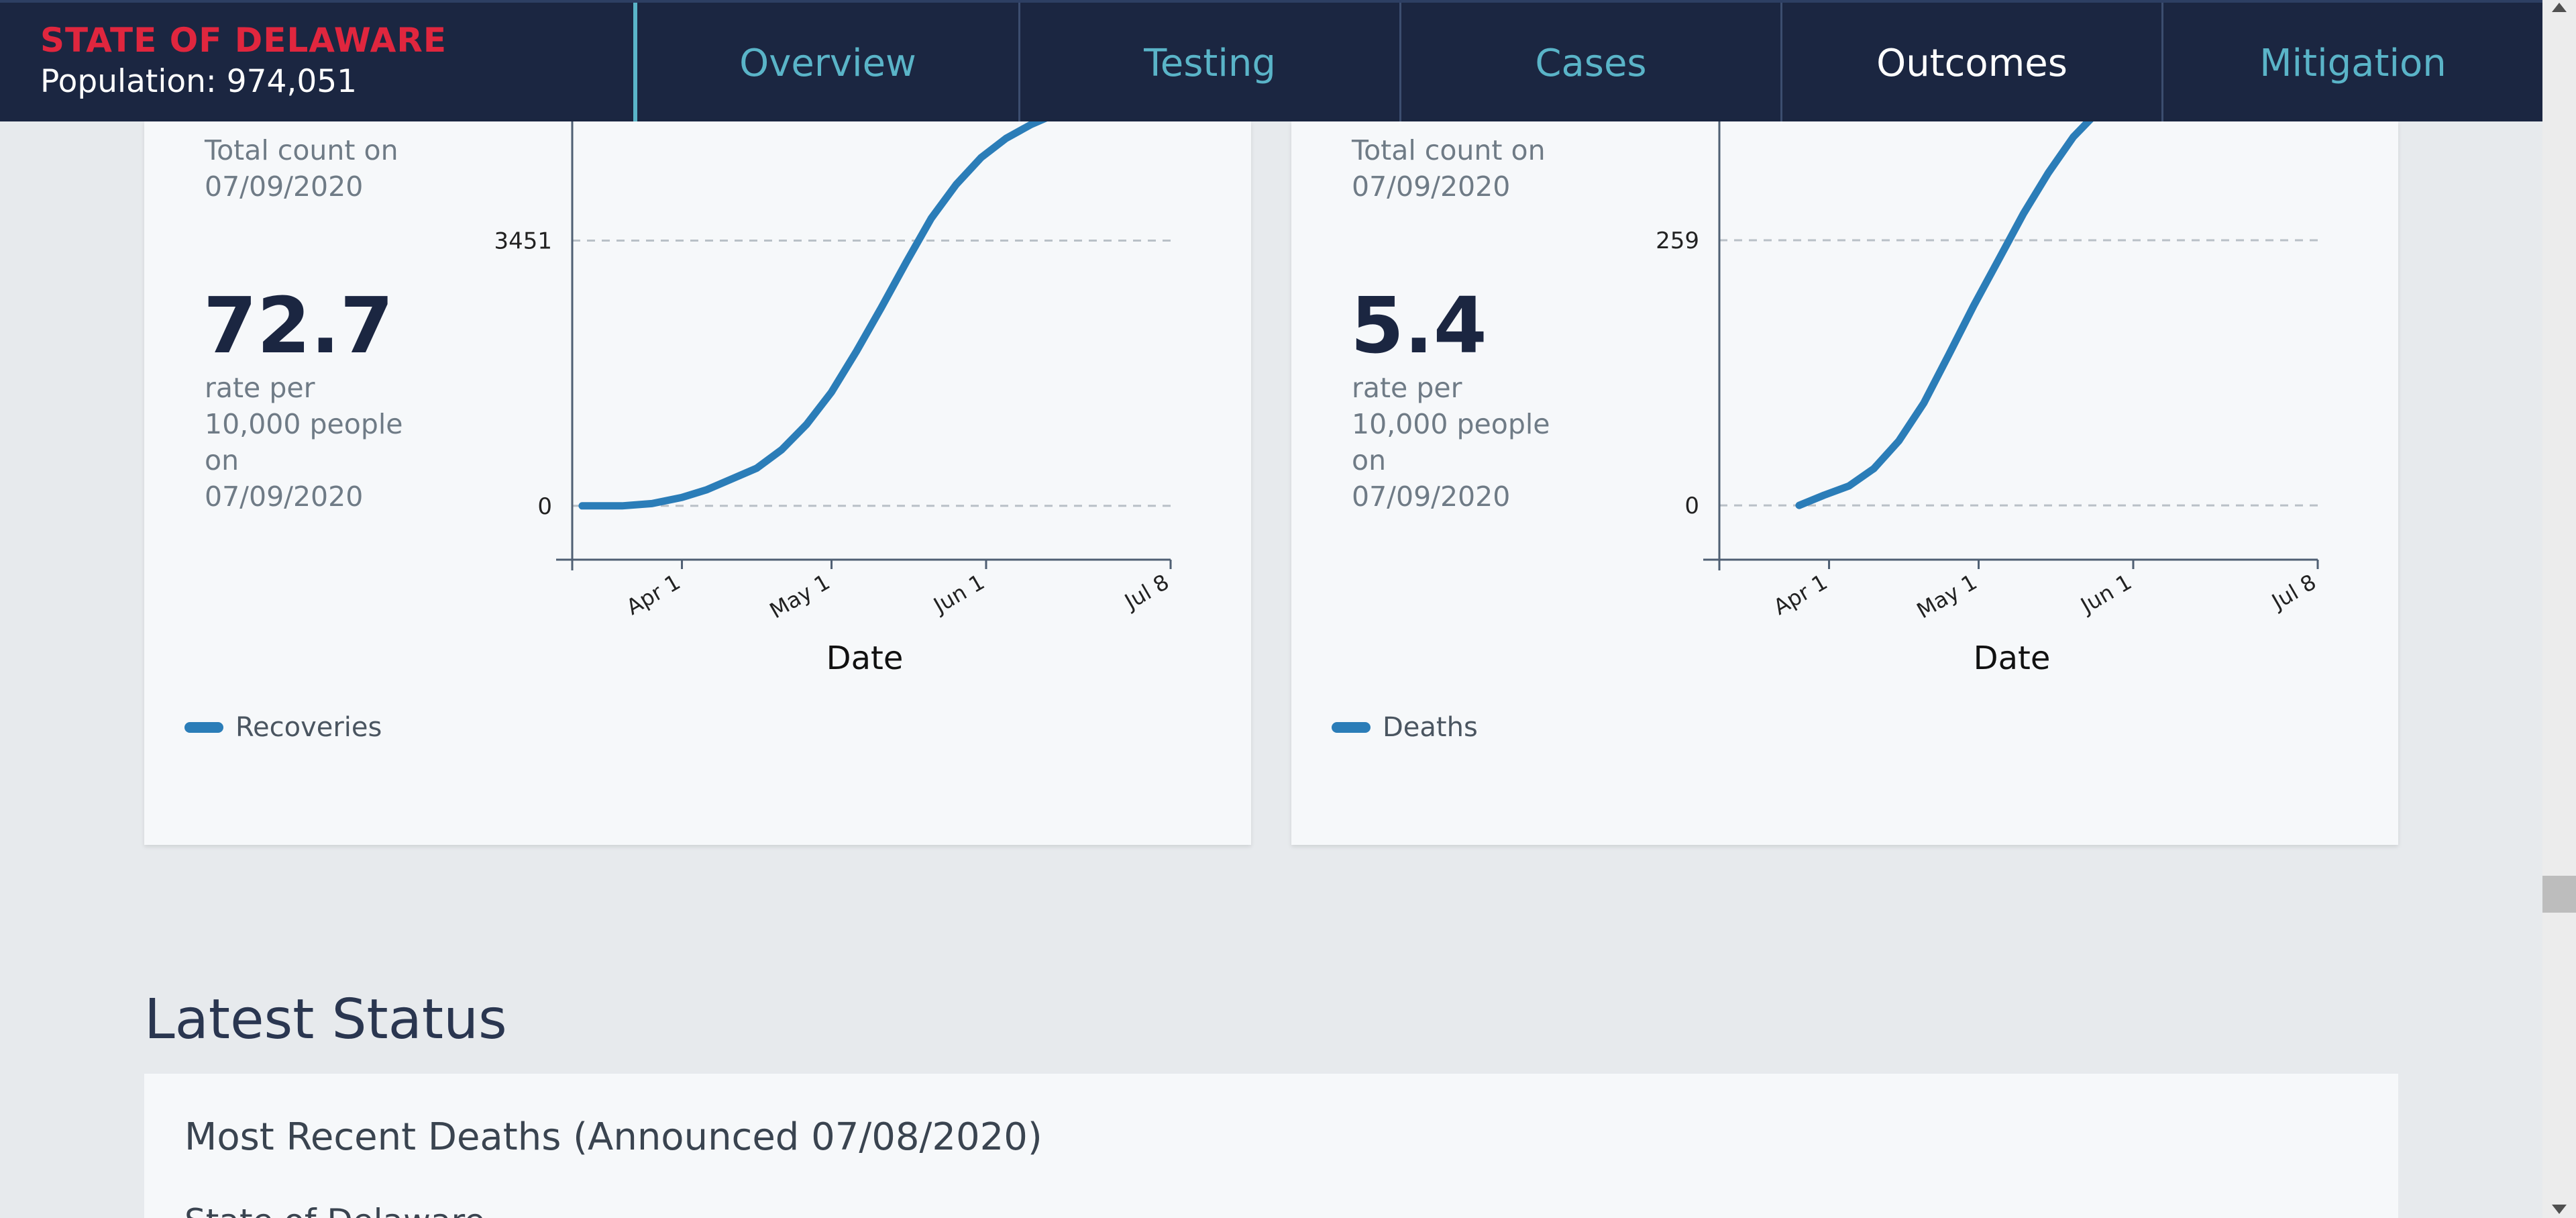 The height and width of the screenshot is (1218, 2576). What do you see at coordinates (2559, 609) in the screenshot?
I see `scrollbar` at bounding box center [2559, 609].